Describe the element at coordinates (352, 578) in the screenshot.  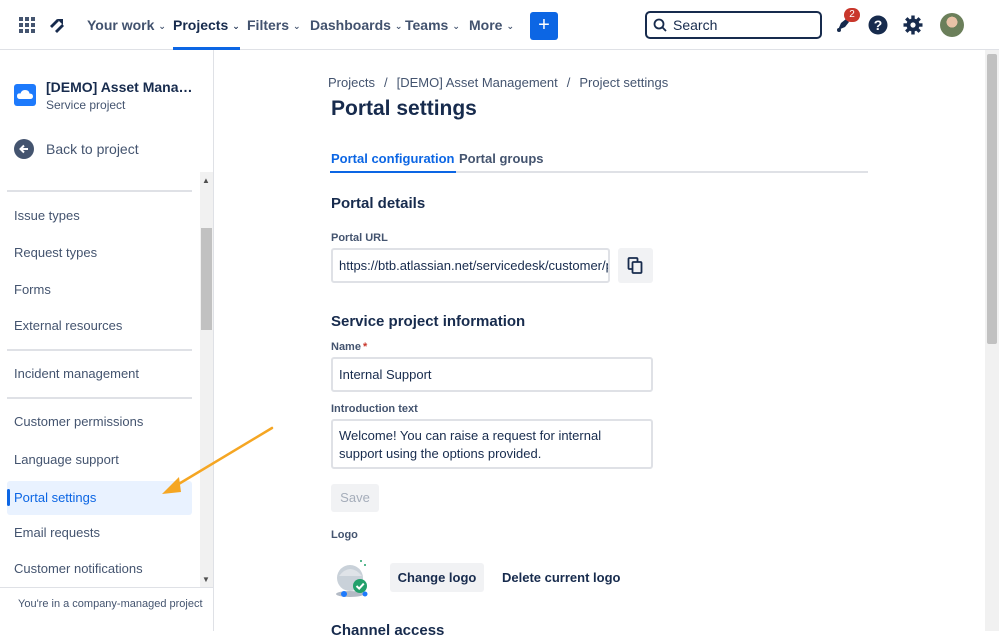
I see `portal-logo-image` at that location.